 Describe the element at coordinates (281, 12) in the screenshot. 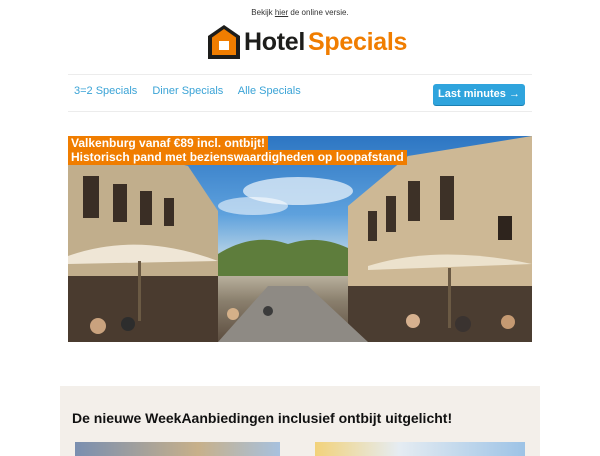

I see `online-version-link: hier` at that location.